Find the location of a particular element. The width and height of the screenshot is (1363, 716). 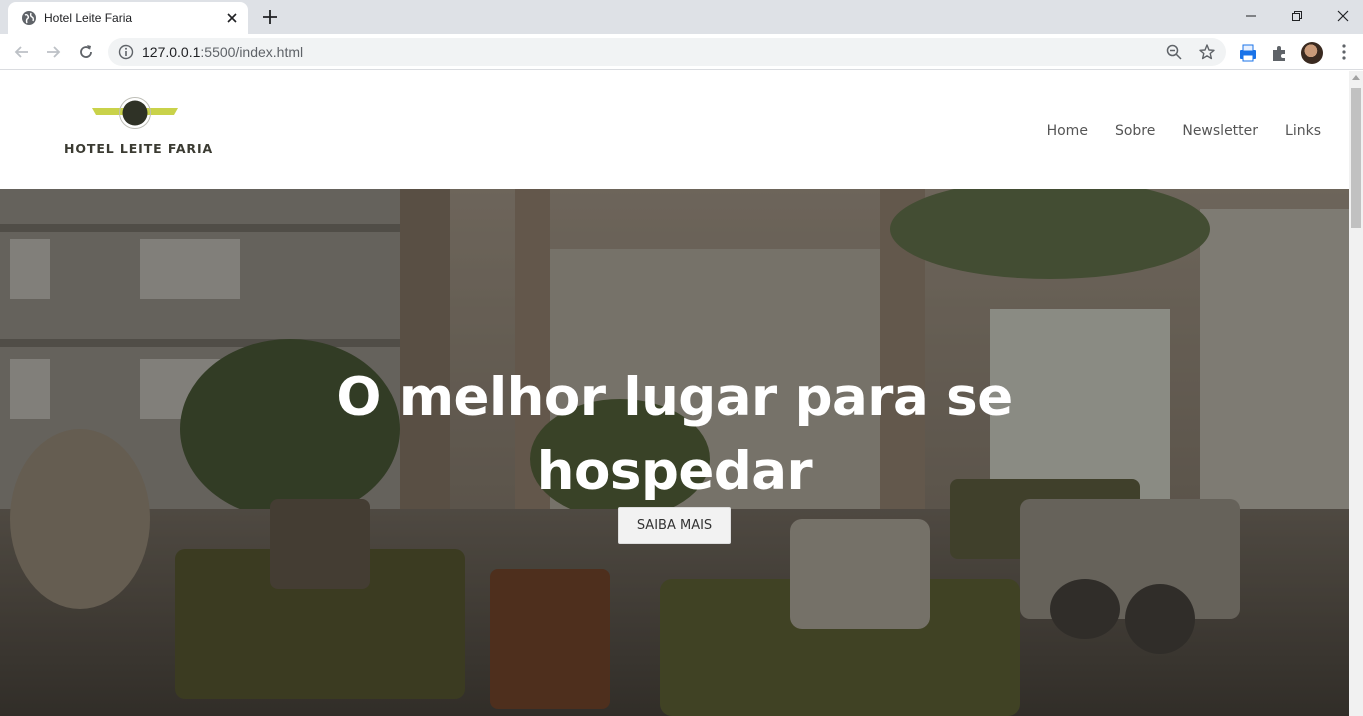

minimize-button is located at coordinates (1251, 16).